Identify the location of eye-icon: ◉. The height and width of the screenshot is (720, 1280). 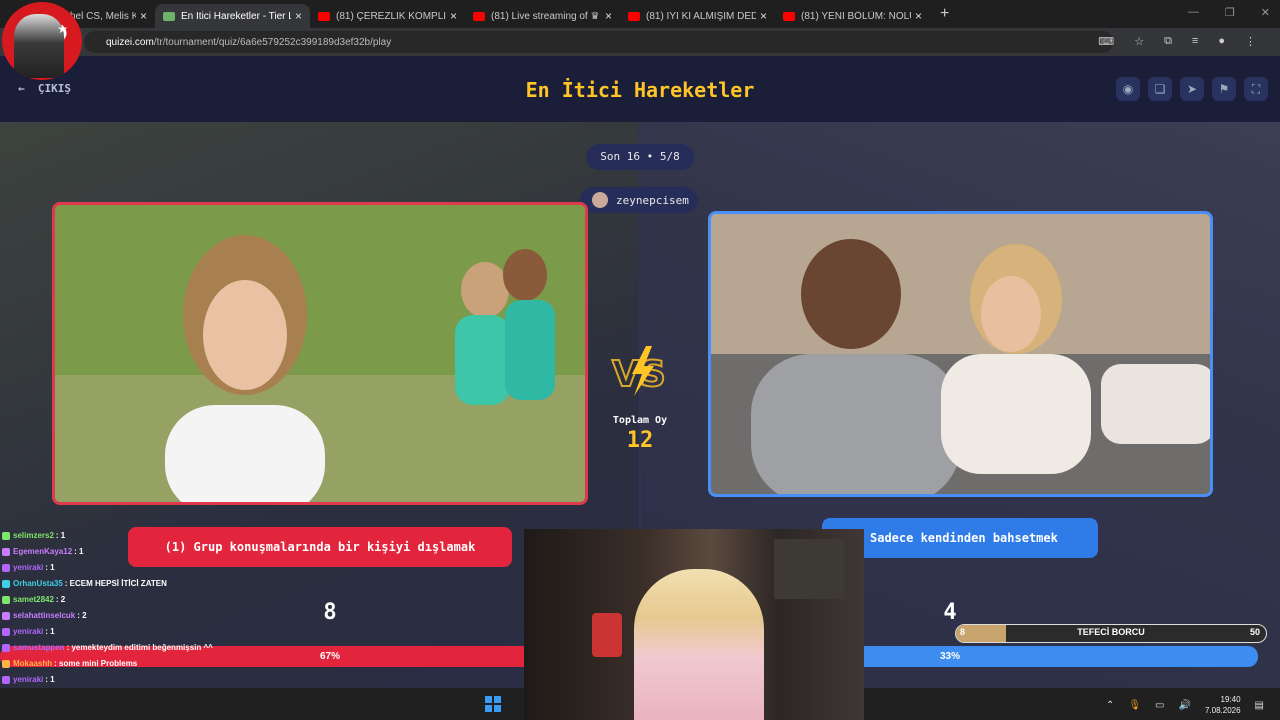
(1128, 89).